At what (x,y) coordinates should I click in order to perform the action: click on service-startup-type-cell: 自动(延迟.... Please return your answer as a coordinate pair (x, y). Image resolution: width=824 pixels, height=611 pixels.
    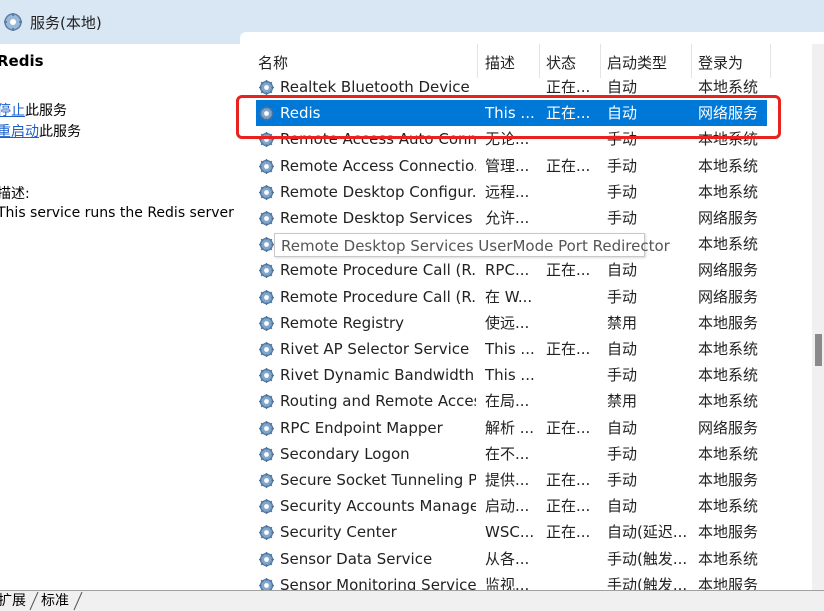
    Looking at the image, I should click on (647, 532).